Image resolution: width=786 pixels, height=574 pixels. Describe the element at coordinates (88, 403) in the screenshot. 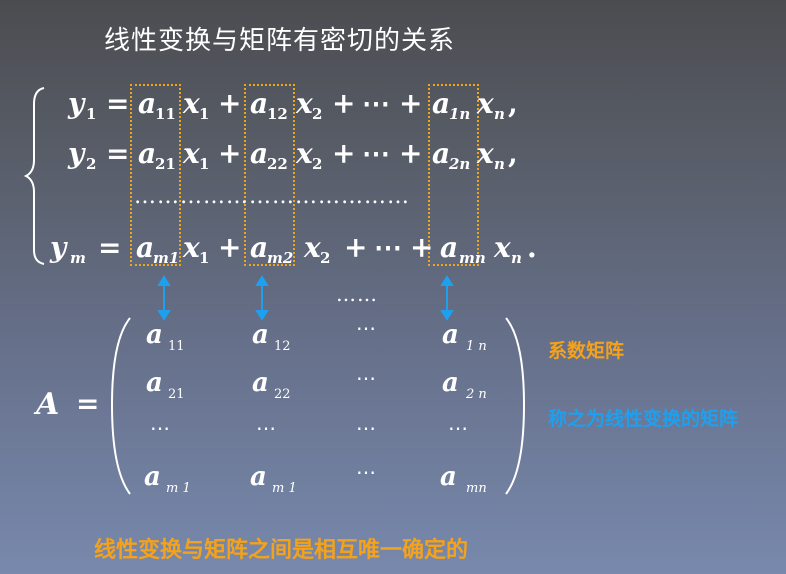

I see `matrix-equals: =` at that location.